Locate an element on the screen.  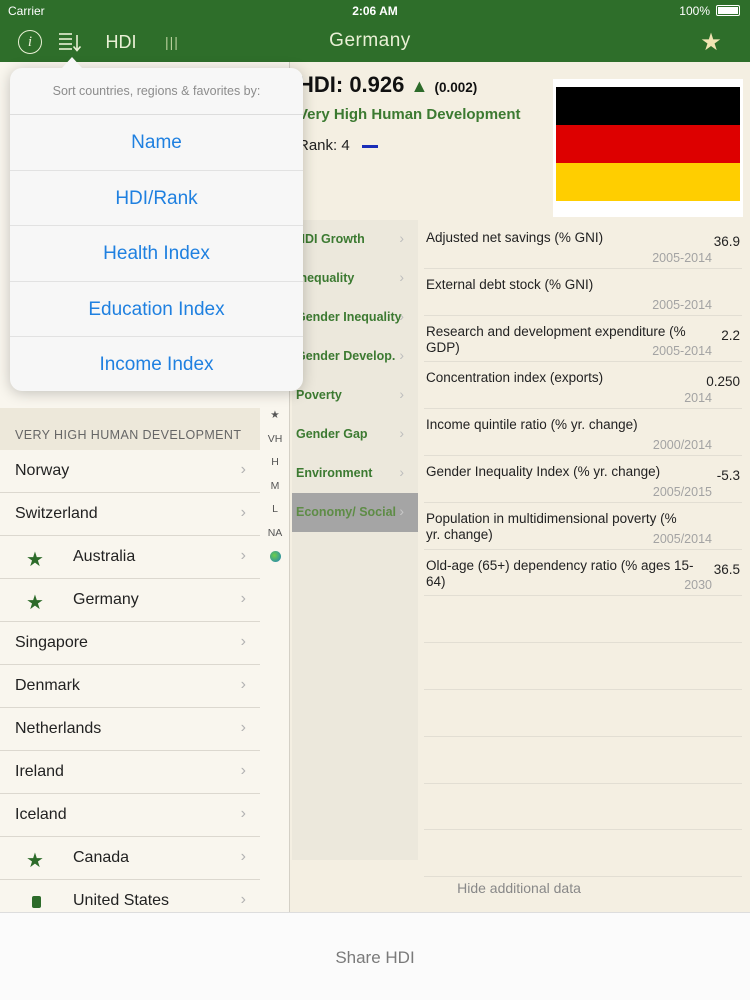
country-row: Norway › is located at coordinates (130, 471).